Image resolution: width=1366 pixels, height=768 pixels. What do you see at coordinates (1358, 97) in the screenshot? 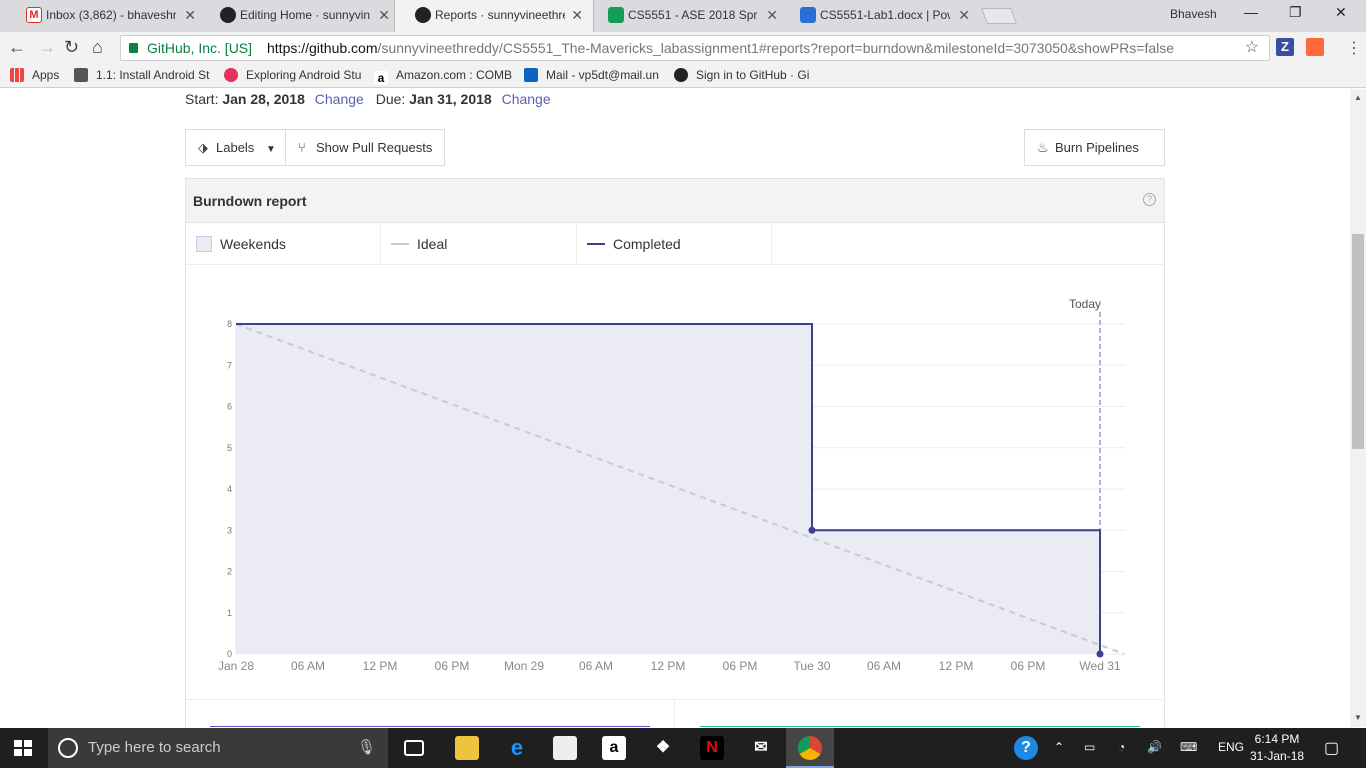
I see `scroll-up-icon: ▲` at bounding box center [1358, 97].